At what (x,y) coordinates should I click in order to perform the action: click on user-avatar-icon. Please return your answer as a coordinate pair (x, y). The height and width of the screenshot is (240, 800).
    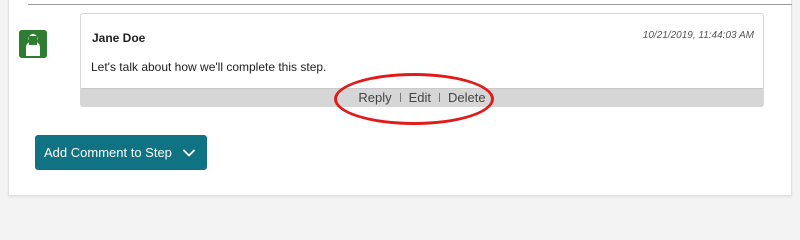
    Looking at the image, I should click on (33, 44).